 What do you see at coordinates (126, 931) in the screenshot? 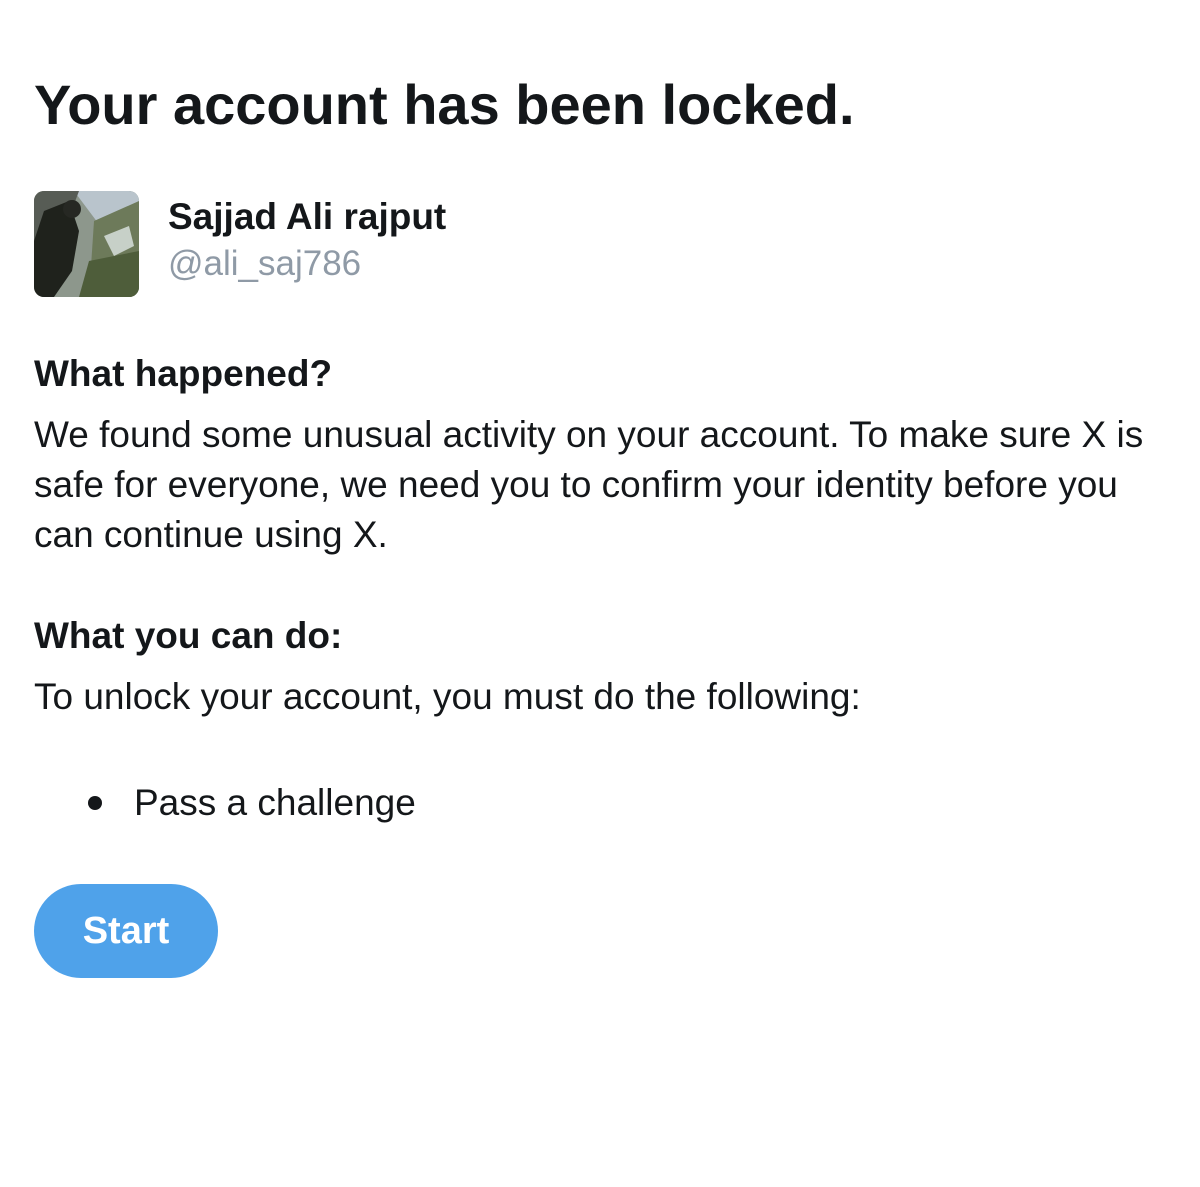
I see `start-button: Start` at bounding box center [126, 931].